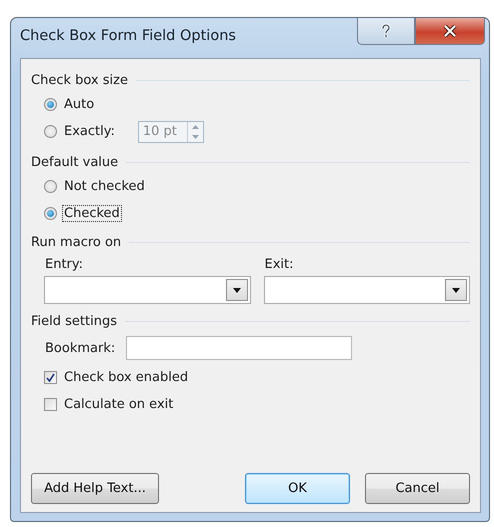 The image size is (494, 527). I want to click on section-heading: Field settings, so click(74, 321).